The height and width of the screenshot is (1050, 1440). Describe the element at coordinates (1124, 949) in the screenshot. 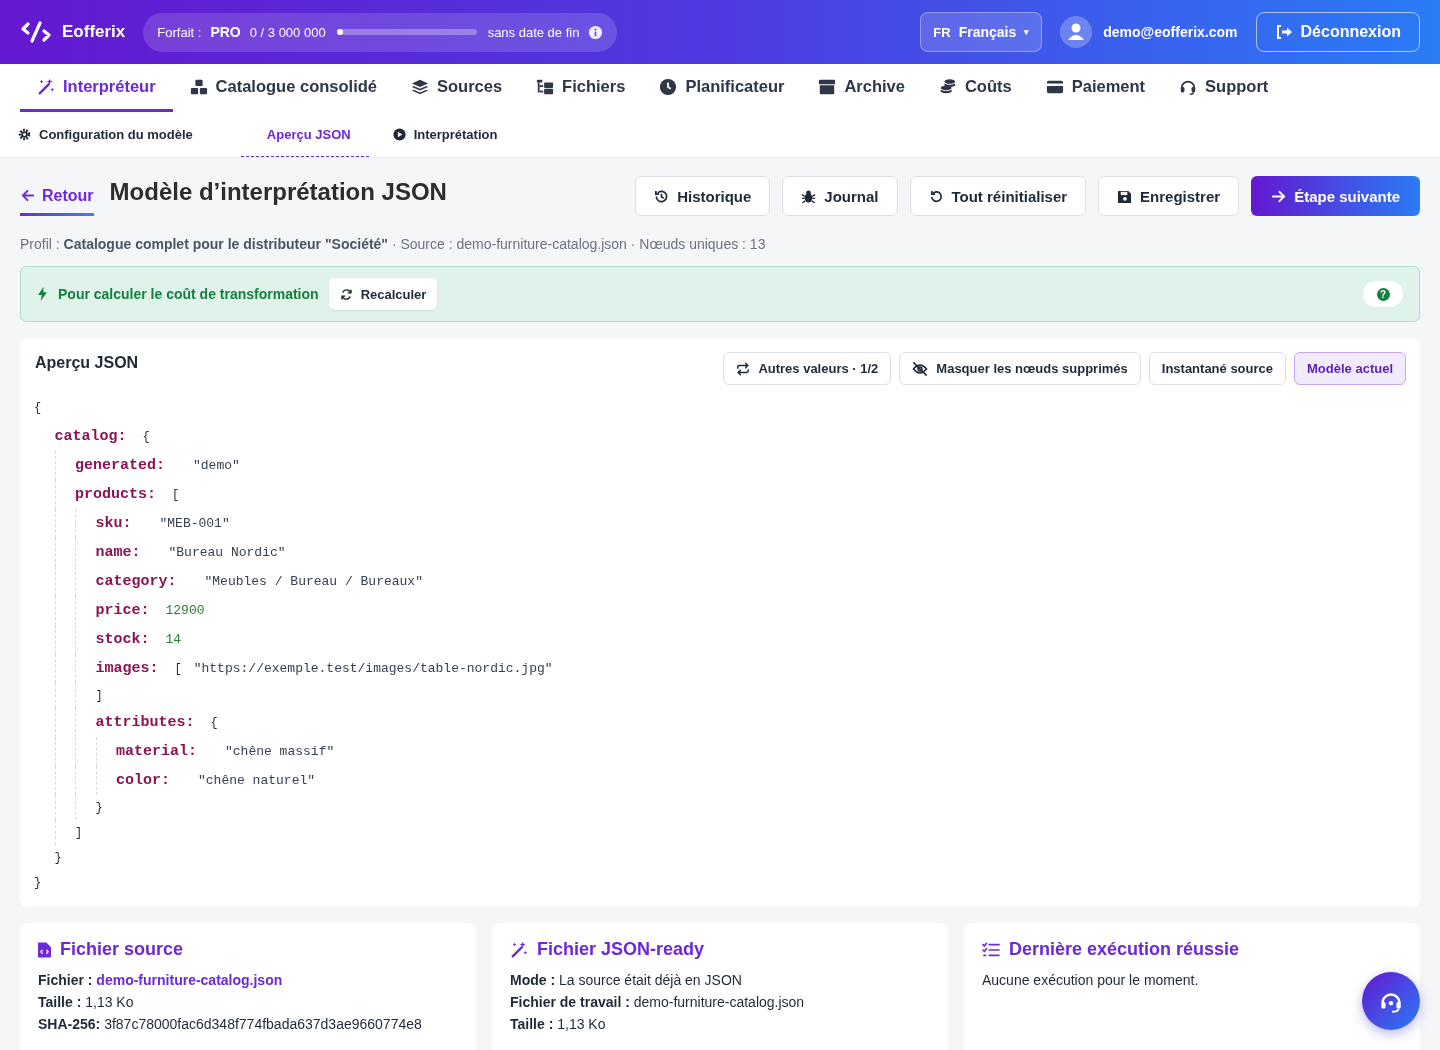

I see `card-title: Dernière exécution réussie` at that location.